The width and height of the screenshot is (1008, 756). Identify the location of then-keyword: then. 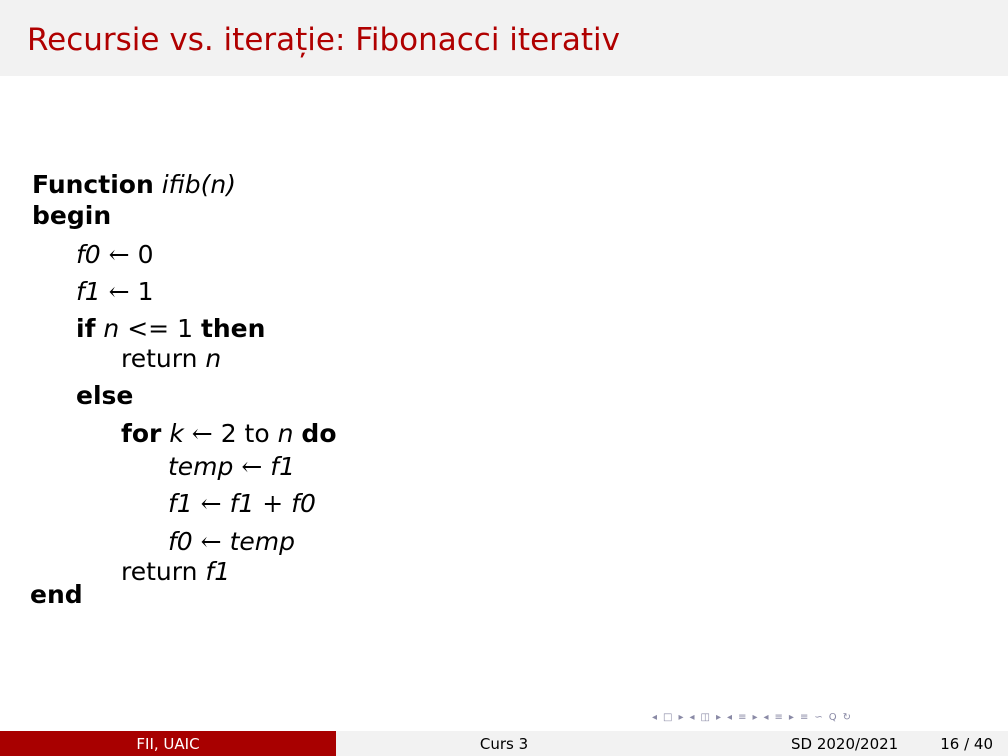
(233, 328).